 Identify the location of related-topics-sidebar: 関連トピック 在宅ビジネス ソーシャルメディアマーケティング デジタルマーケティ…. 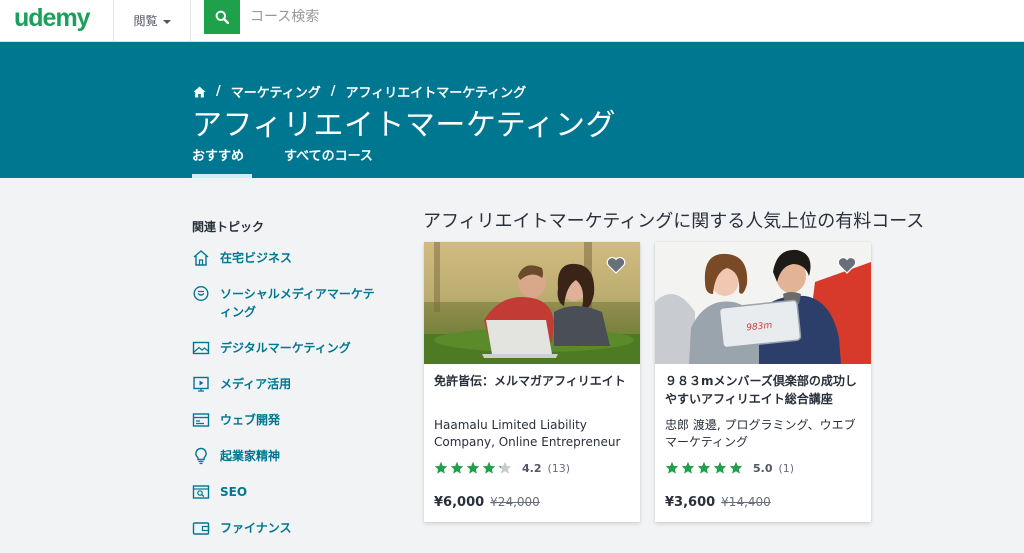
(292, 385).